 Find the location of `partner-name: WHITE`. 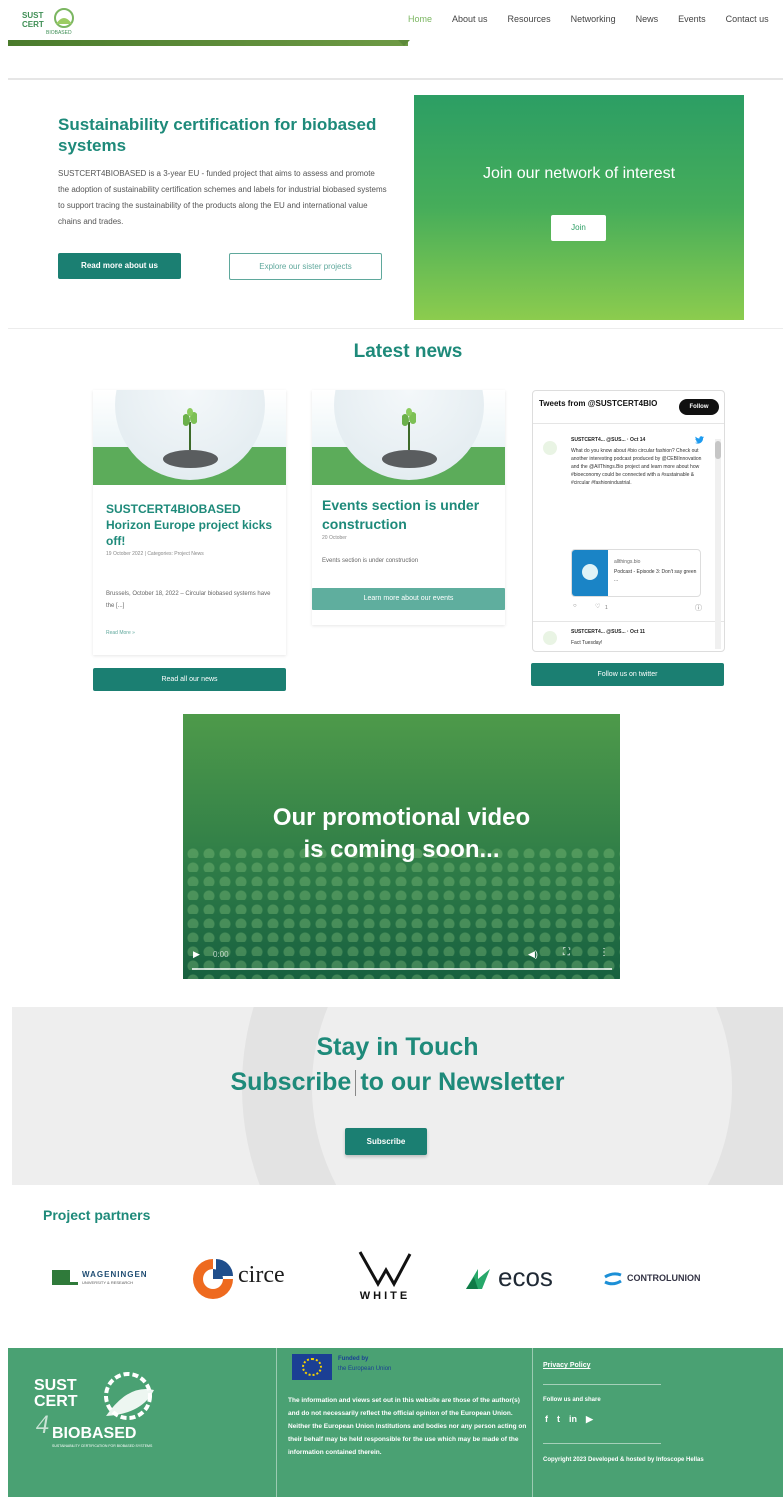

partner-name: WHITE is located at coordinates (385, 1296).